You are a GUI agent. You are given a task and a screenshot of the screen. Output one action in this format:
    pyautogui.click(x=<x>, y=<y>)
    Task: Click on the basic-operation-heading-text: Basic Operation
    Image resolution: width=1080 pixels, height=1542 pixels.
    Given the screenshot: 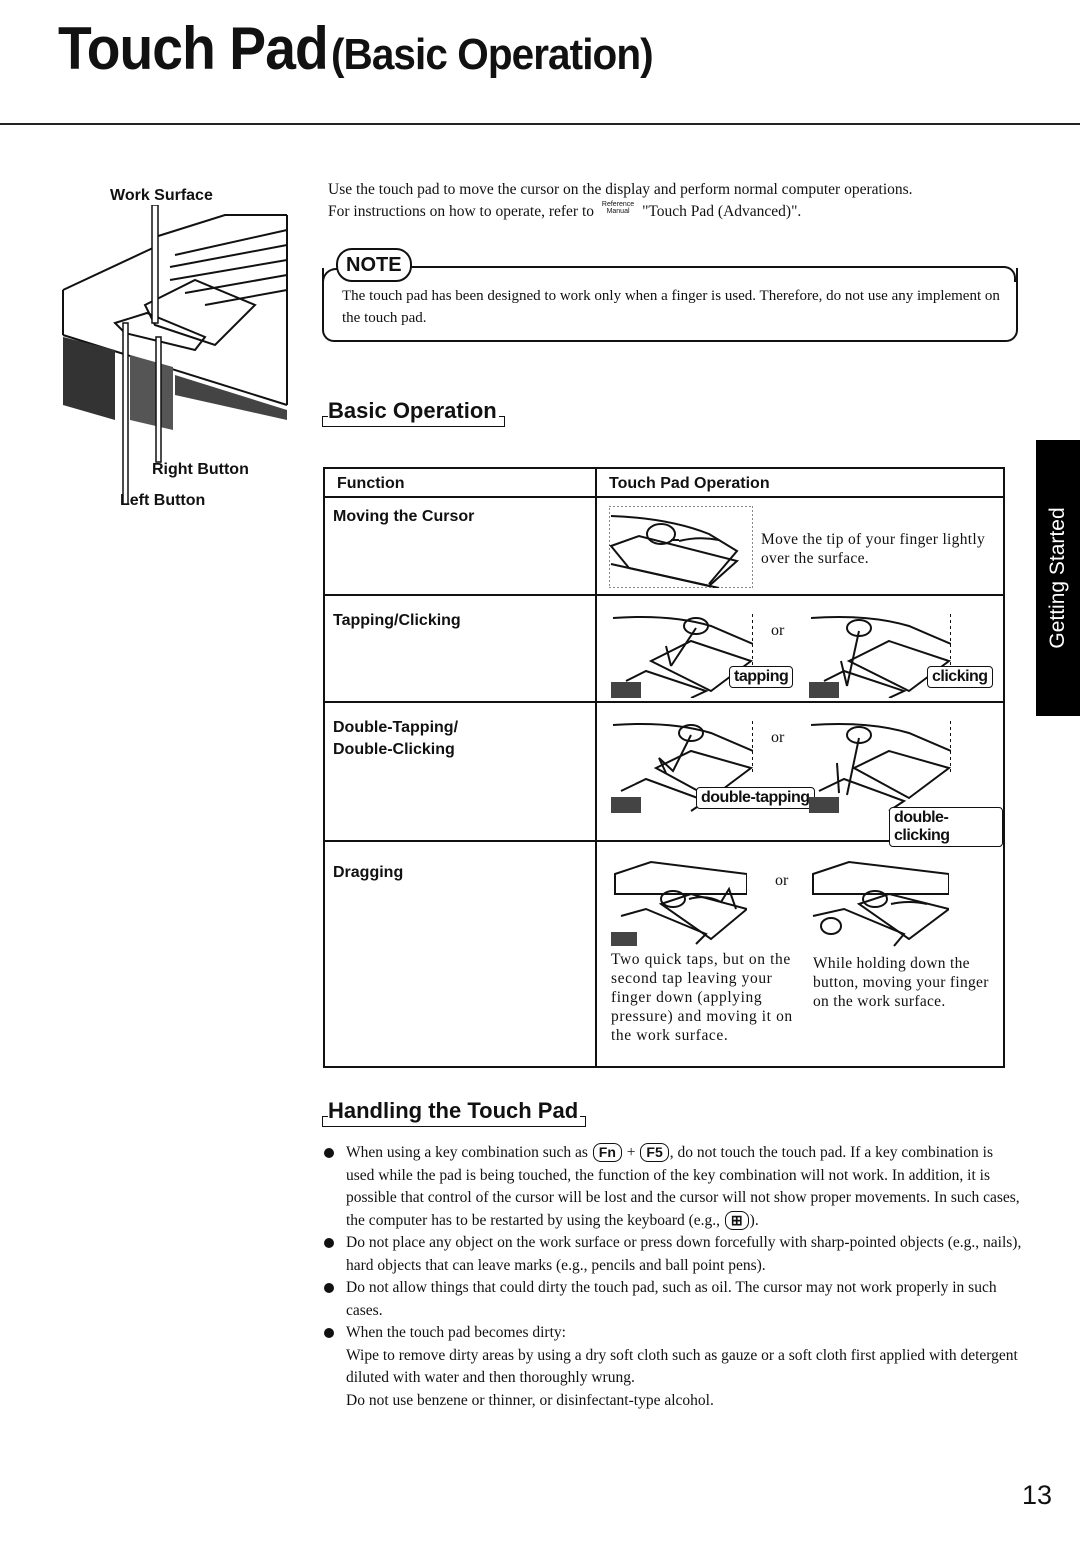 What is the action you would take?
    pyautogui.click(x=412, y=410)
    